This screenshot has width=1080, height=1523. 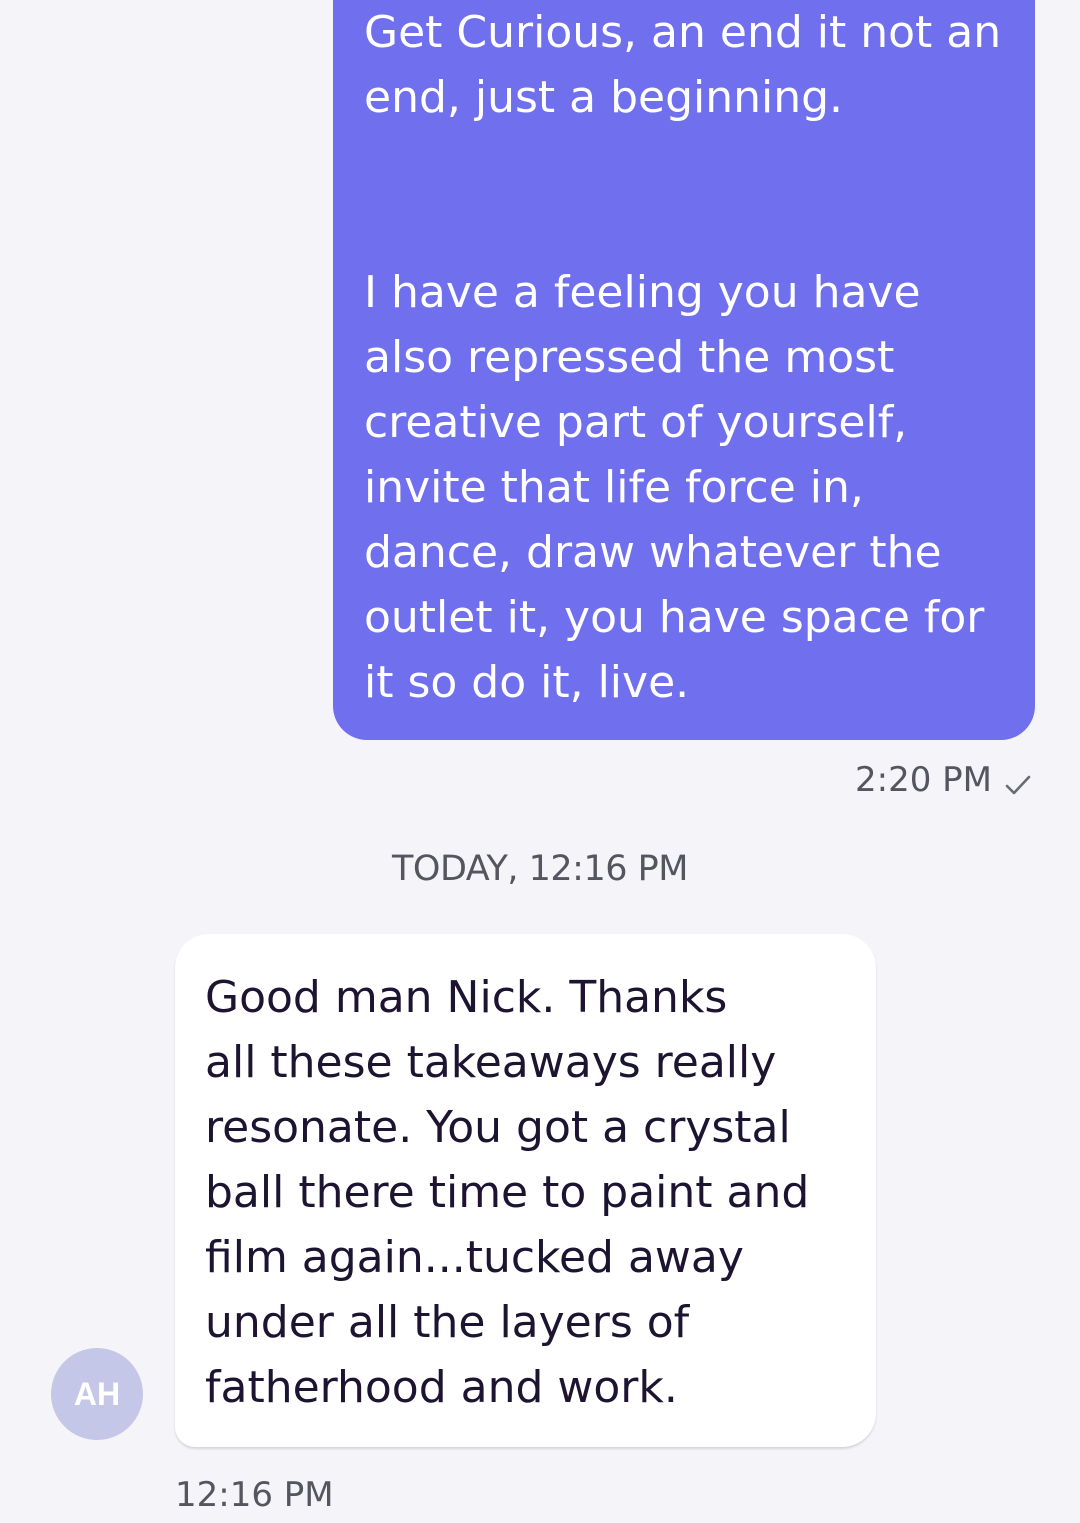 What do you see at coordinates (1018, 780) in the screenshot?
I see `check-icon` at bounding box center [1018, 780].